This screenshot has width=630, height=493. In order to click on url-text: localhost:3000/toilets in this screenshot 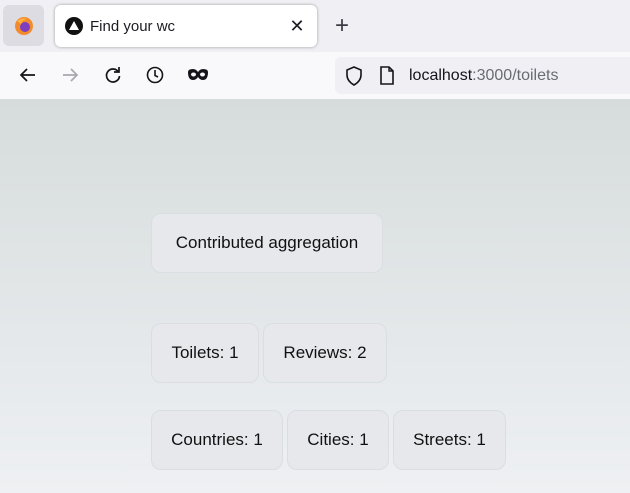, I will do `click(483, 76)`.